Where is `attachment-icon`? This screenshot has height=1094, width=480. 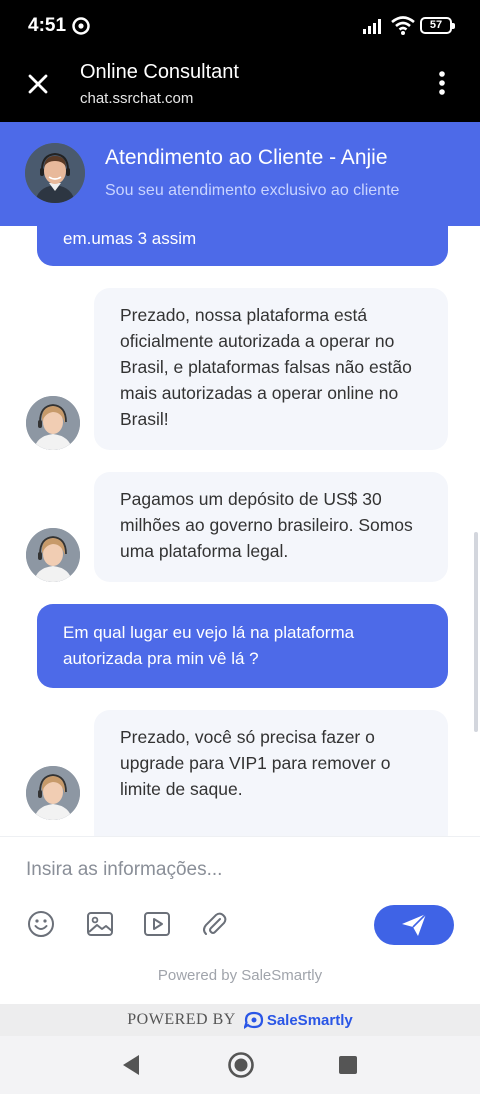
attachment-icon is located at coordinates (215, 923).